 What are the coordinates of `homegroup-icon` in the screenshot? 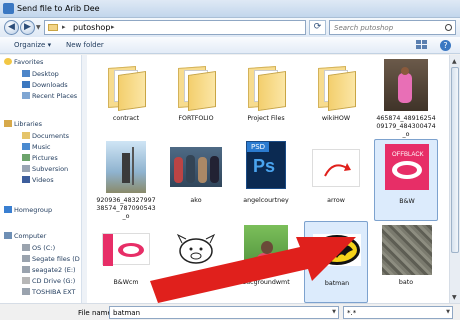 It's located at (8, 209).